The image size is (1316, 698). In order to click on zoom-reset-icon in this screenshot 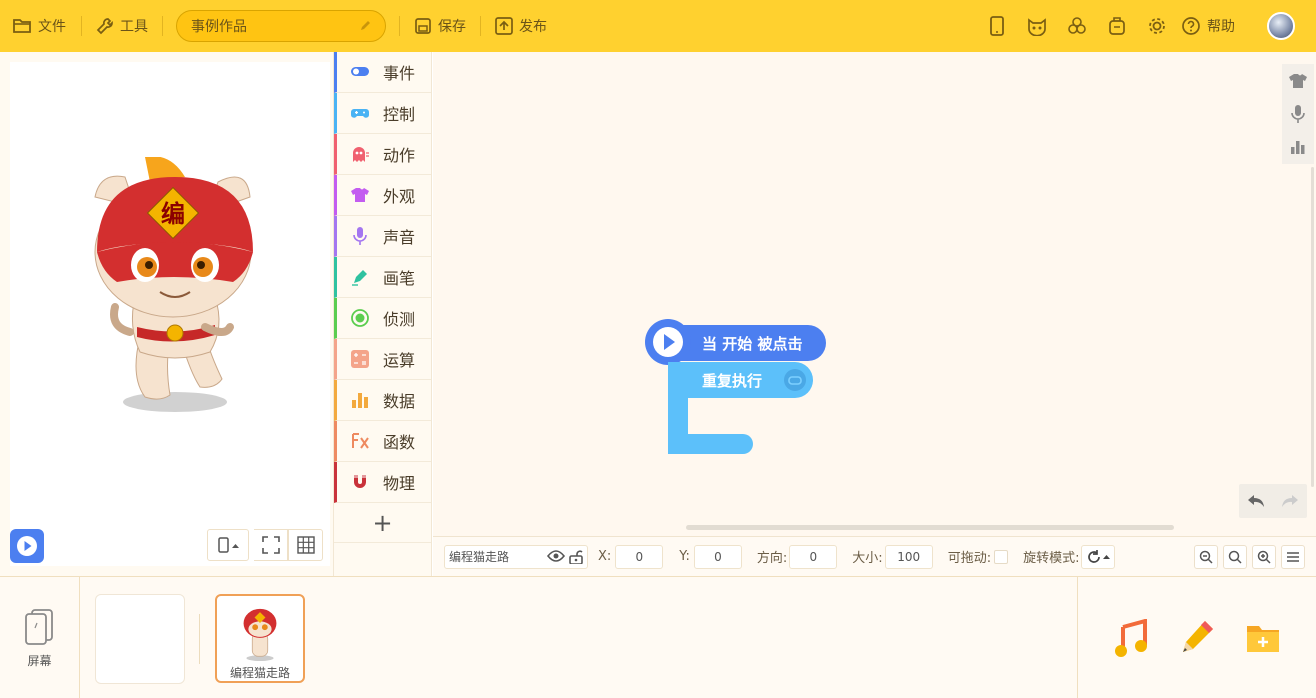, I will do `click(1235, 557)`.